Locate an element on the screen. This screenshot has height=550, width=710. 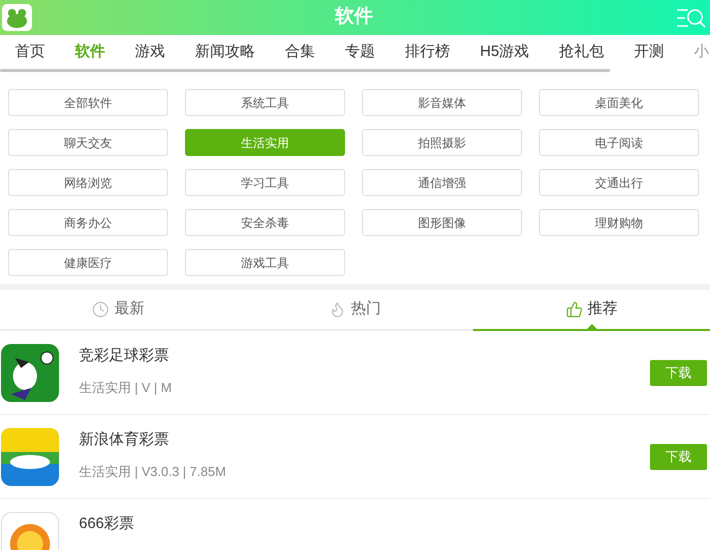
app-meta: 生活实用 | V3.0.3 | 7.85M is located at coordinates (153, 471).